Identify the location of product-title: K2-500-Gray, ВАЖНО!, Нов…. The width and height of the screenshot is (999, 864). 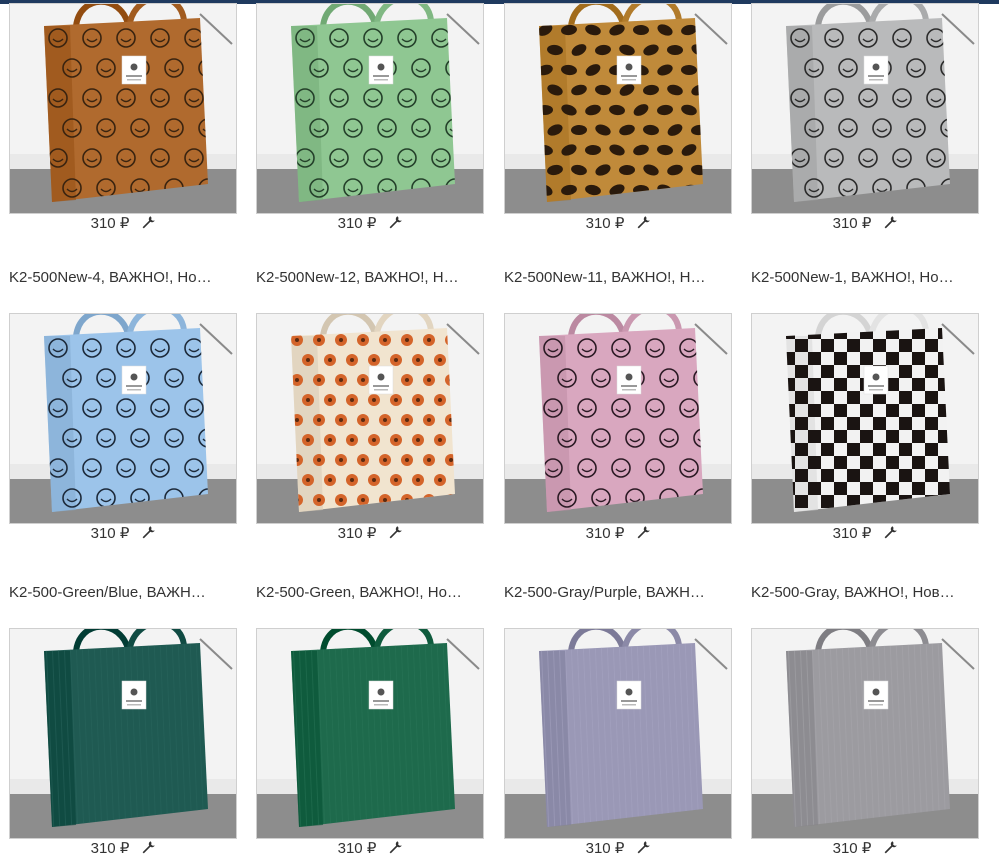
(865, 593).